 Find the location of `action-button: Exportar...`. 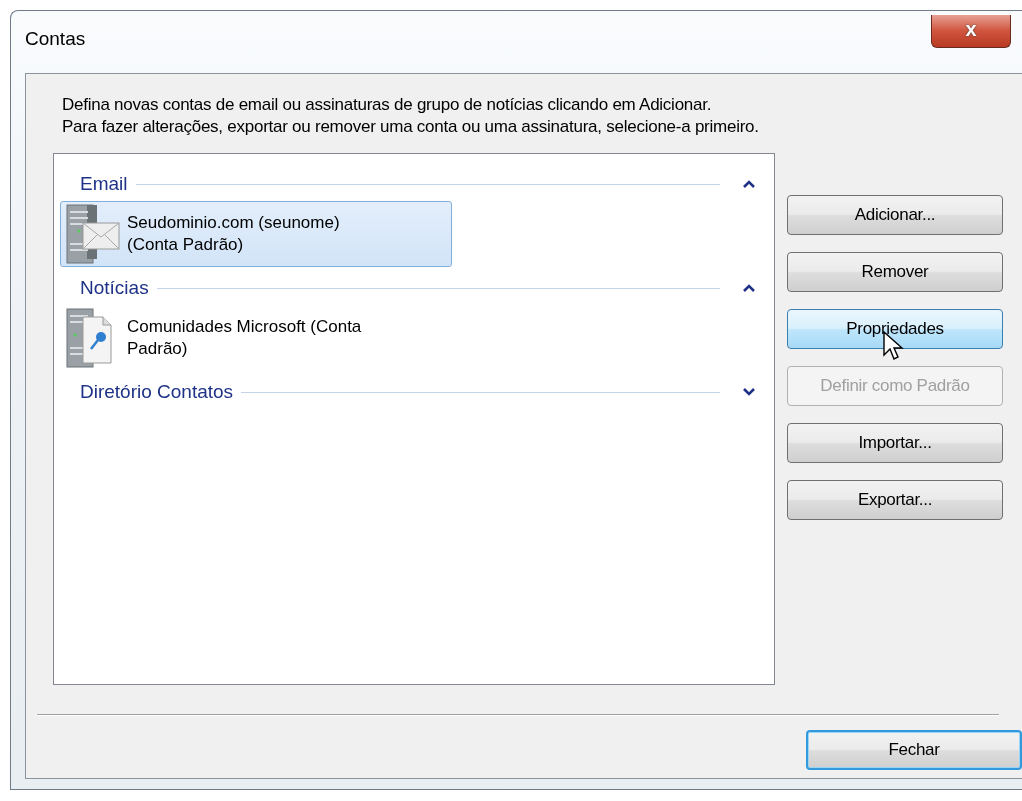

action-button: Exportar... is located at coordinates (895, 500).